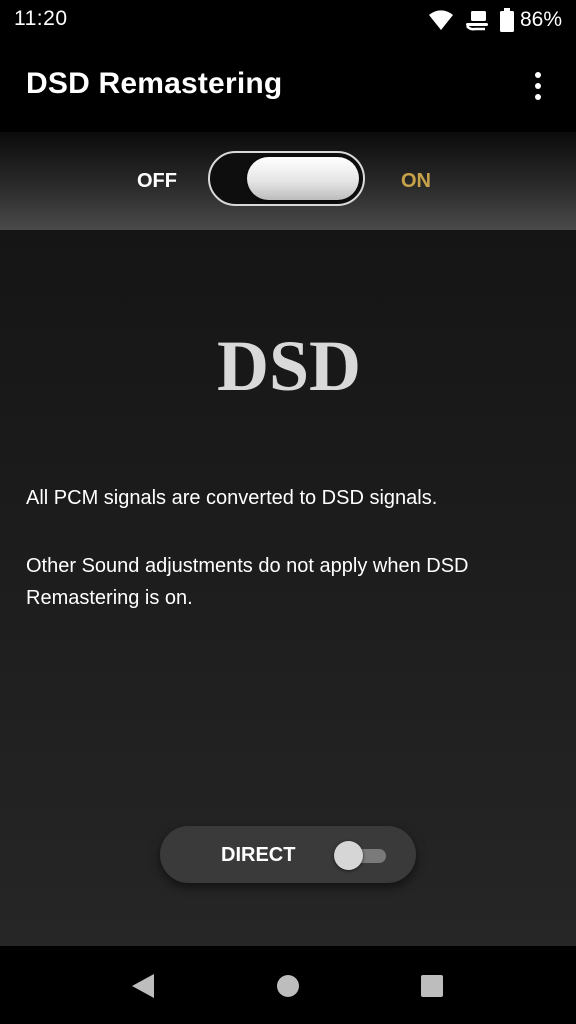 This screenshot has width=576, height=1024. Describe the element at coordinates (432, 986) in the screenshot. I see `recents-icon` at that location.